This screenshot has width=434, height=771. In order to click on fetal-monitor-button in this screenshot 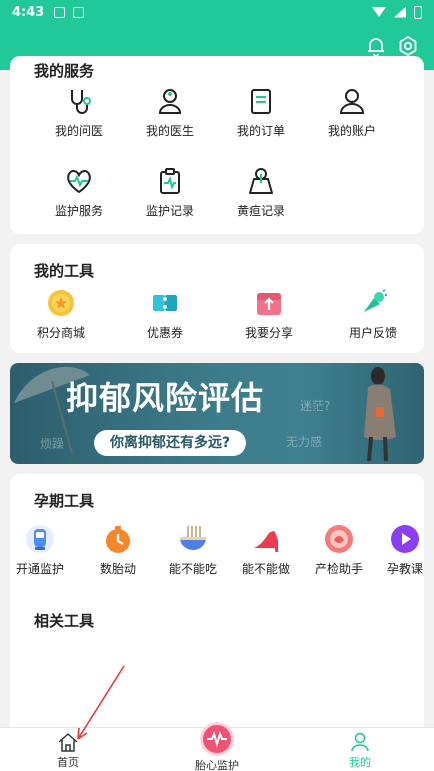, I will do `click(217, 739)`.